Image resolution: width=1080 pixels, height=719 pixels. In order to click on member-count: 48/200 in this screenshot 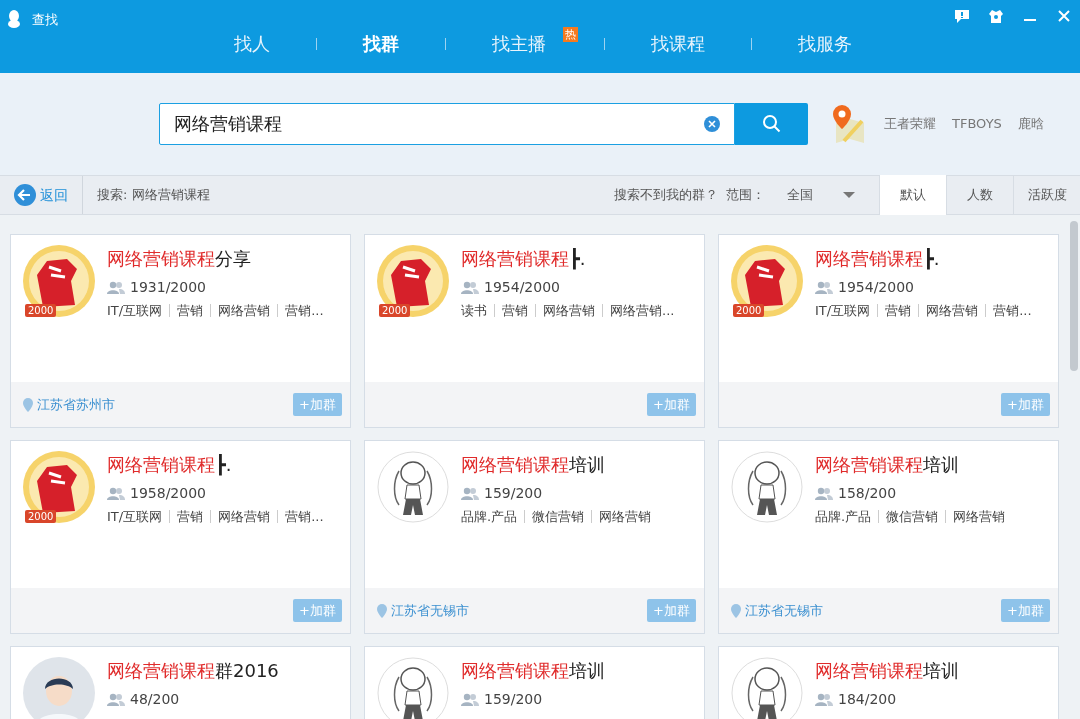, I will do `click(155, 699)`.